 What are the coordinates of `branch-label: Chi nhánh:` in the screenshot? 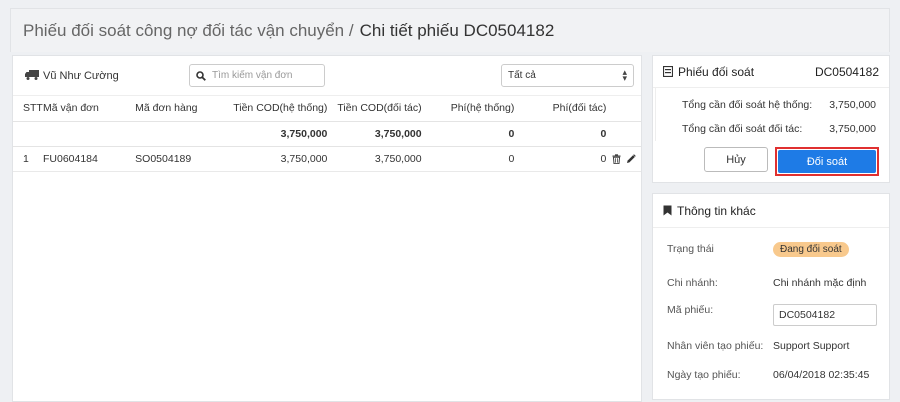 It's located at (692, 283).